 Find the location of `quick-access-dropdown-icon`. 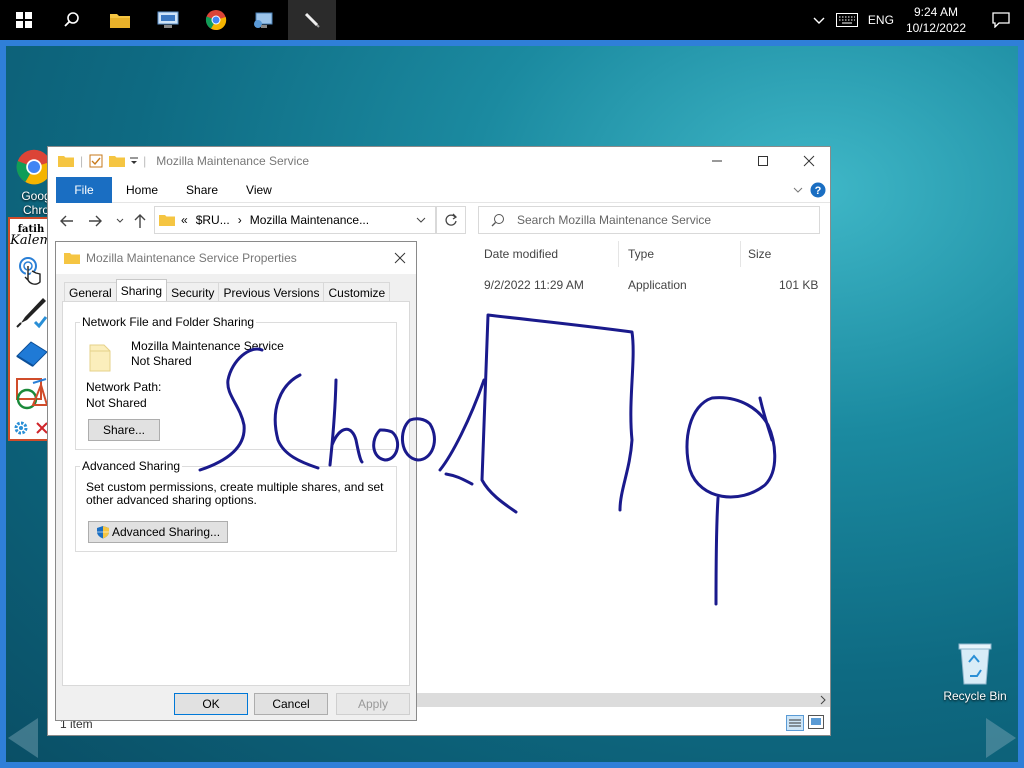

quick-access-dropdown-icon is located at coordinates (134, 161).